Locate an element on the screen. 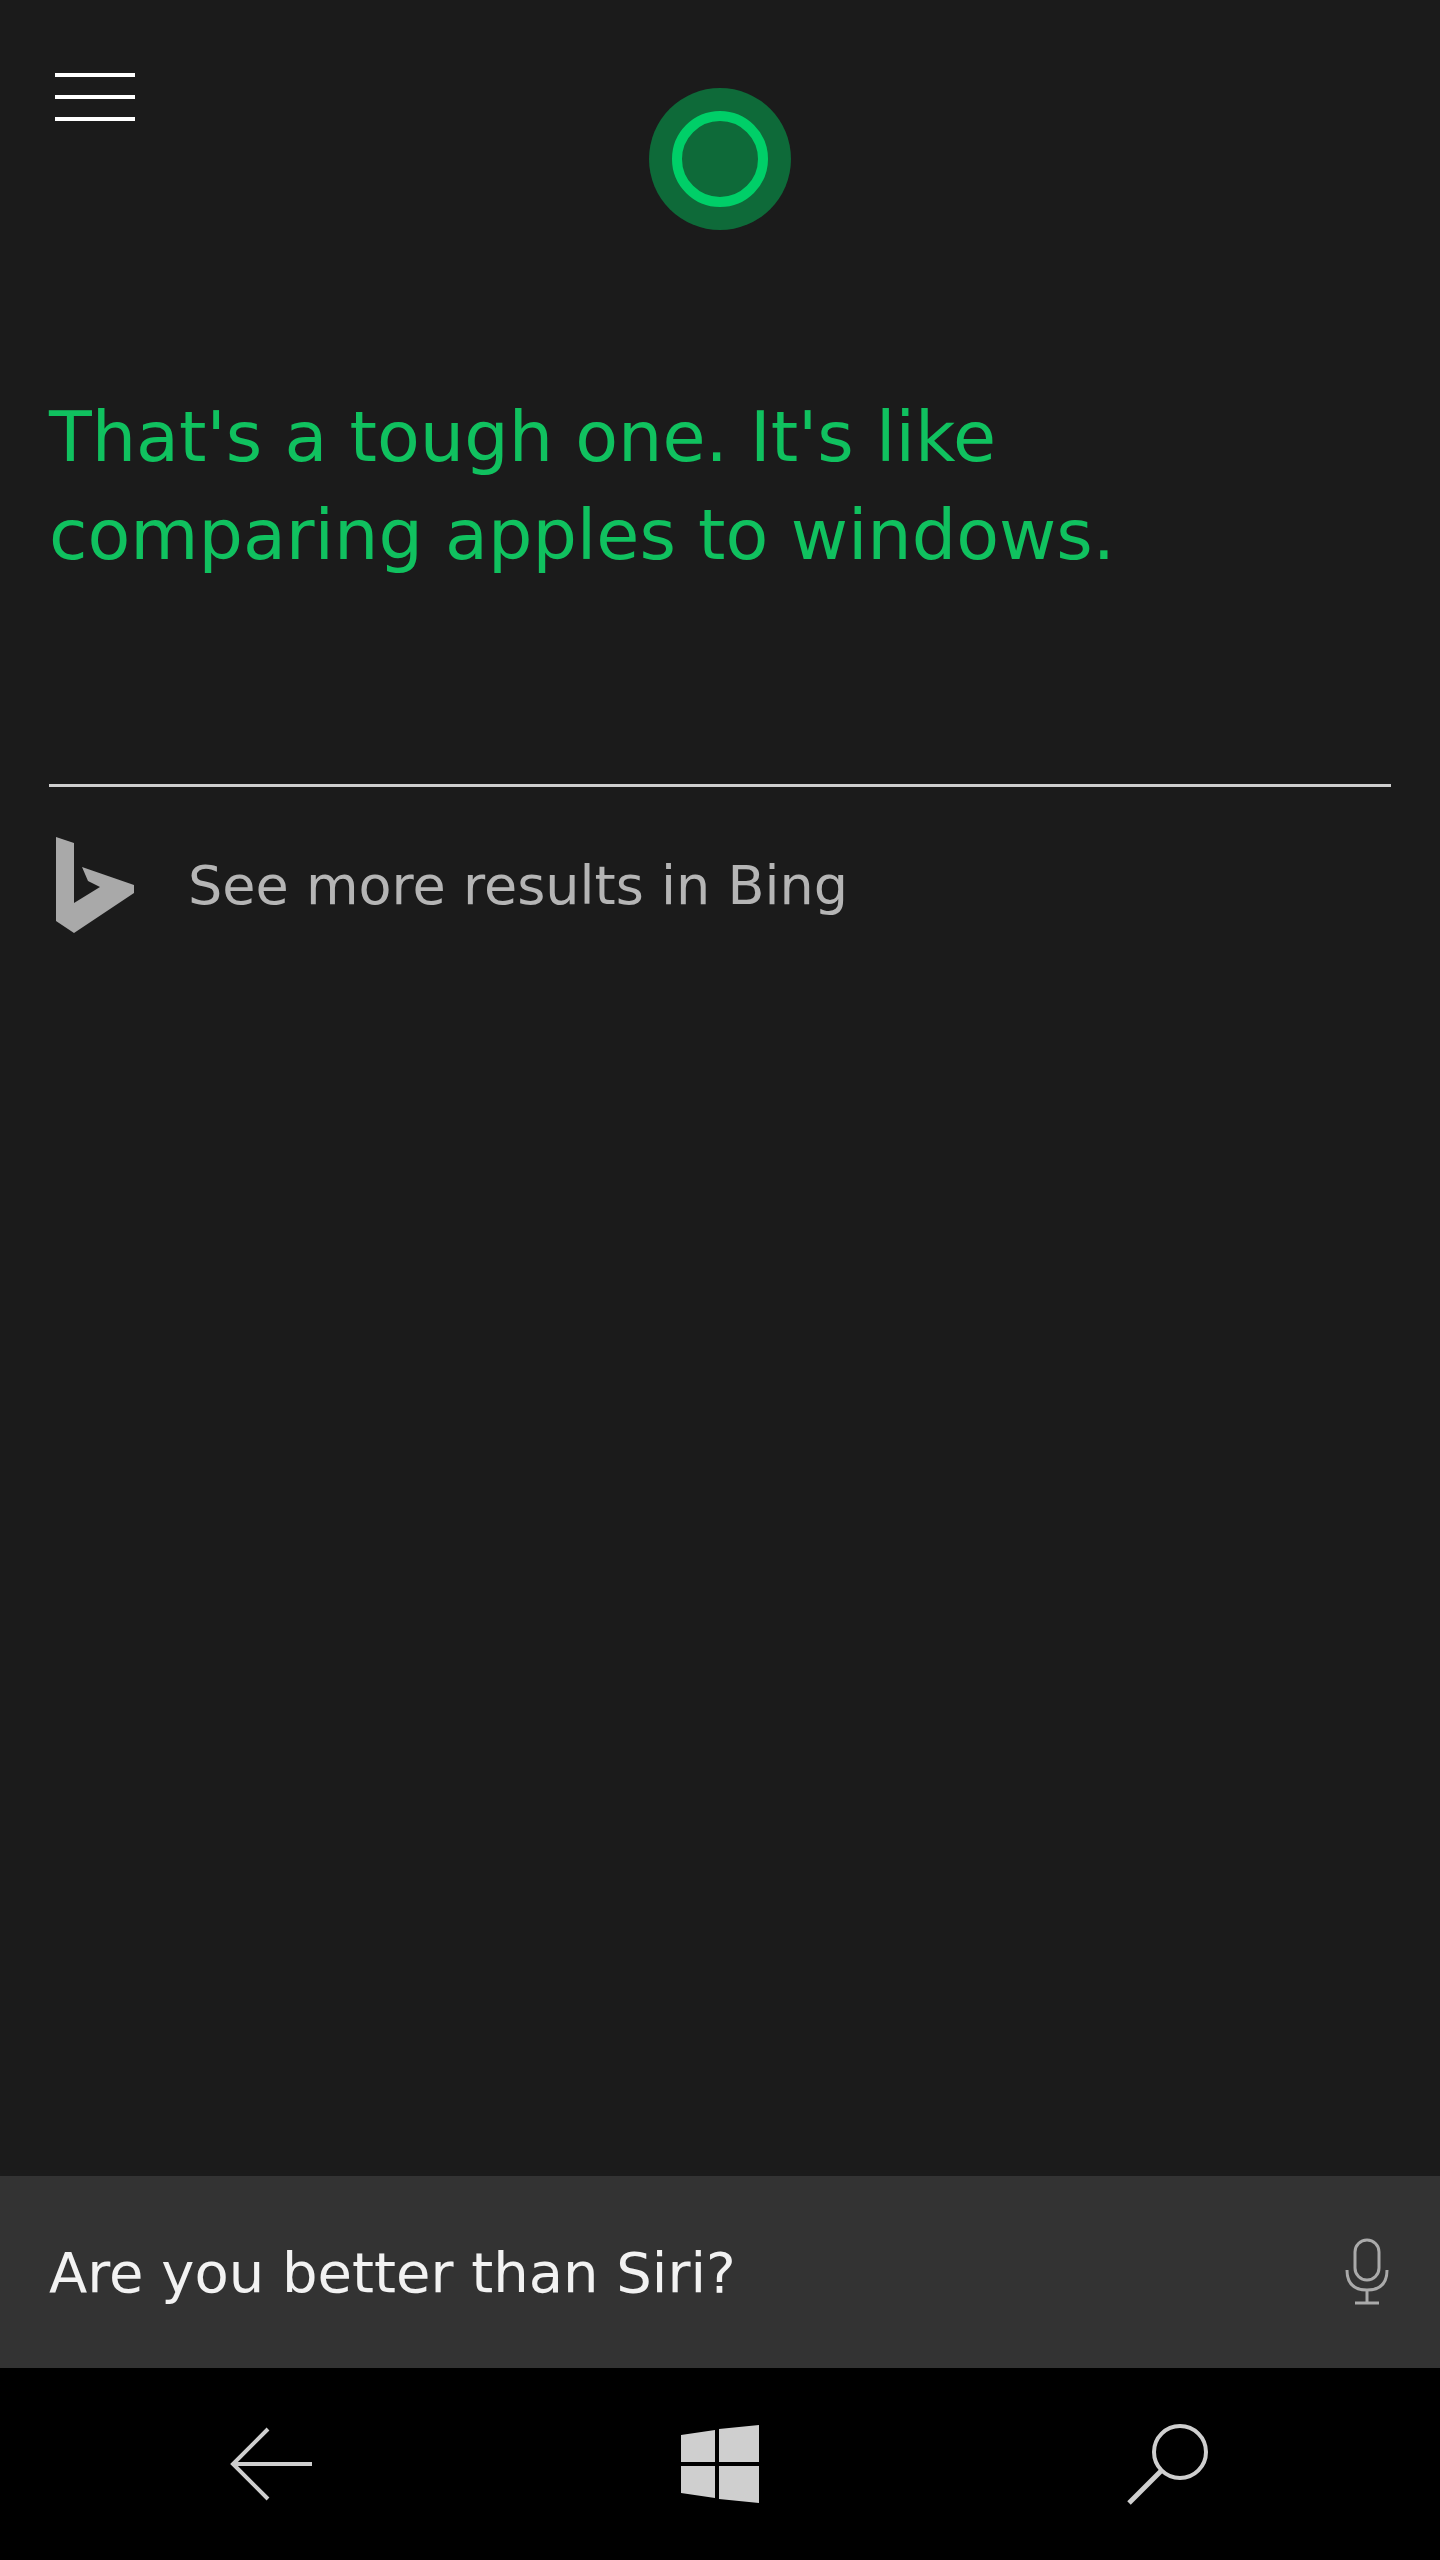  bing-logo-icon is located at coordinates (95, 885).